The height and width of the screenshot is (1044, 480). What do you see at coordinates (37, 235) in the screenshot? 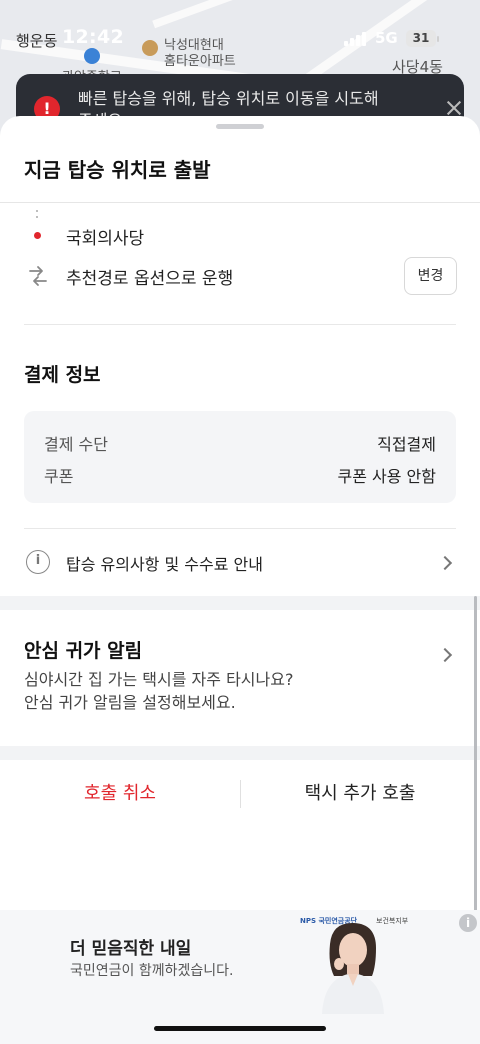
I see `destination-dot-icon` at bounding box center [37, 235].